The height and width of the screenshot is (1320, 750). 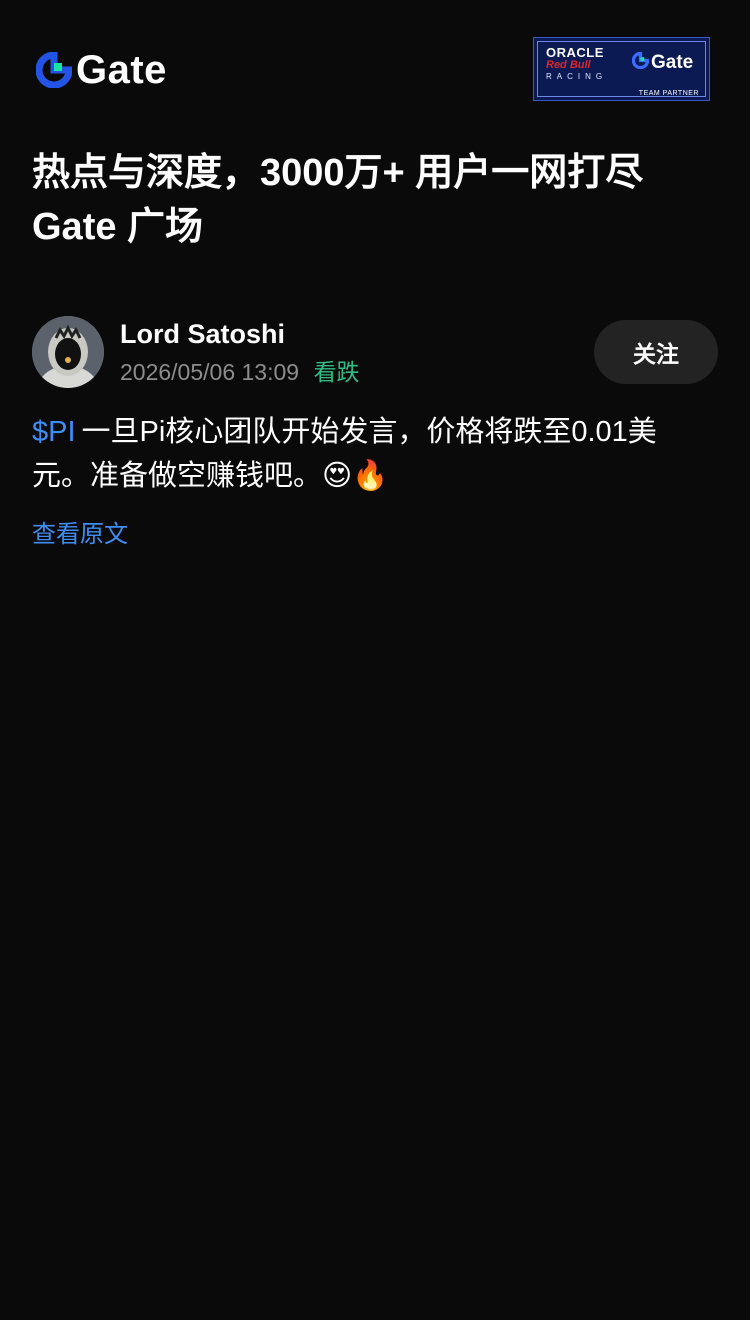 I want to click on gate-logo: Gate, so click(x=101, y=70).